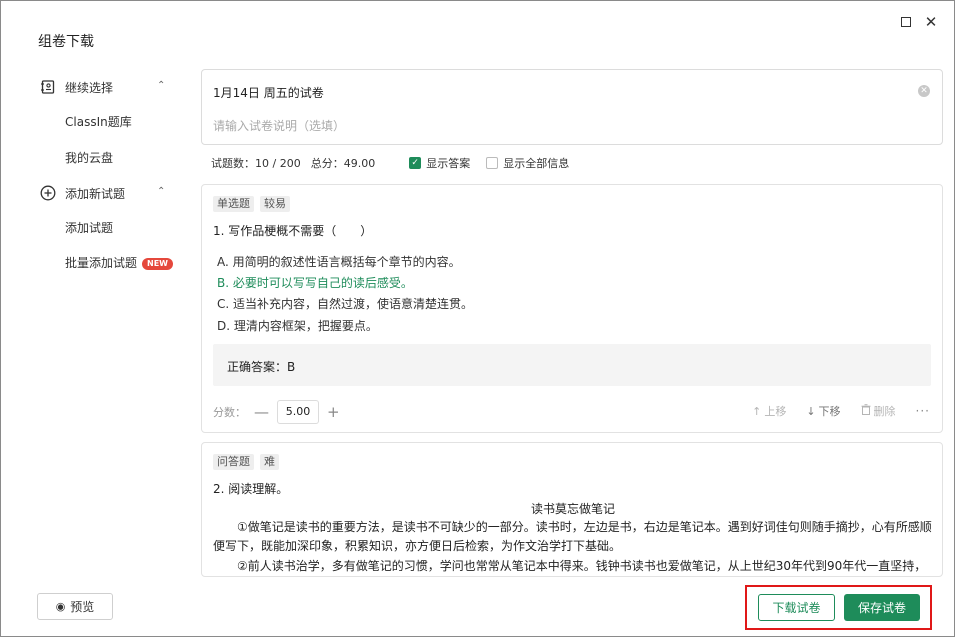 This screenshot has height=637, width=955. I want to click on question-type-tag: 单选题, so click(233, 204).